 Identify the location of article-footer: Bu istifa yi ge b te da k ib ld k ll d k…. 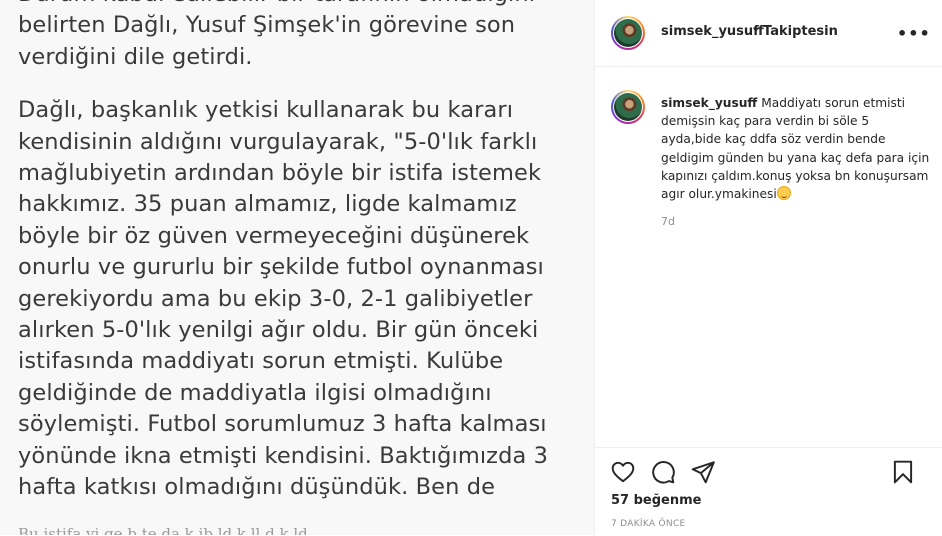
(163, 530).